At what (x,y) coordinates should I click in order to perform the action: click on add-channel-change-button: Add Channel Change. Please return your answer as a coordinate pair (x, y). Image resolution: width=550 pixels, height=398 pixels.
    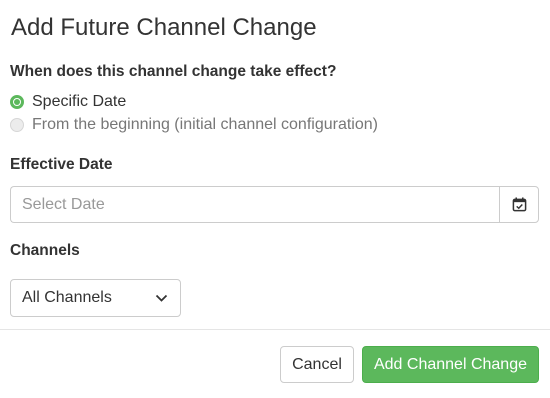
    Looking at the image, I should click on (450, 364).